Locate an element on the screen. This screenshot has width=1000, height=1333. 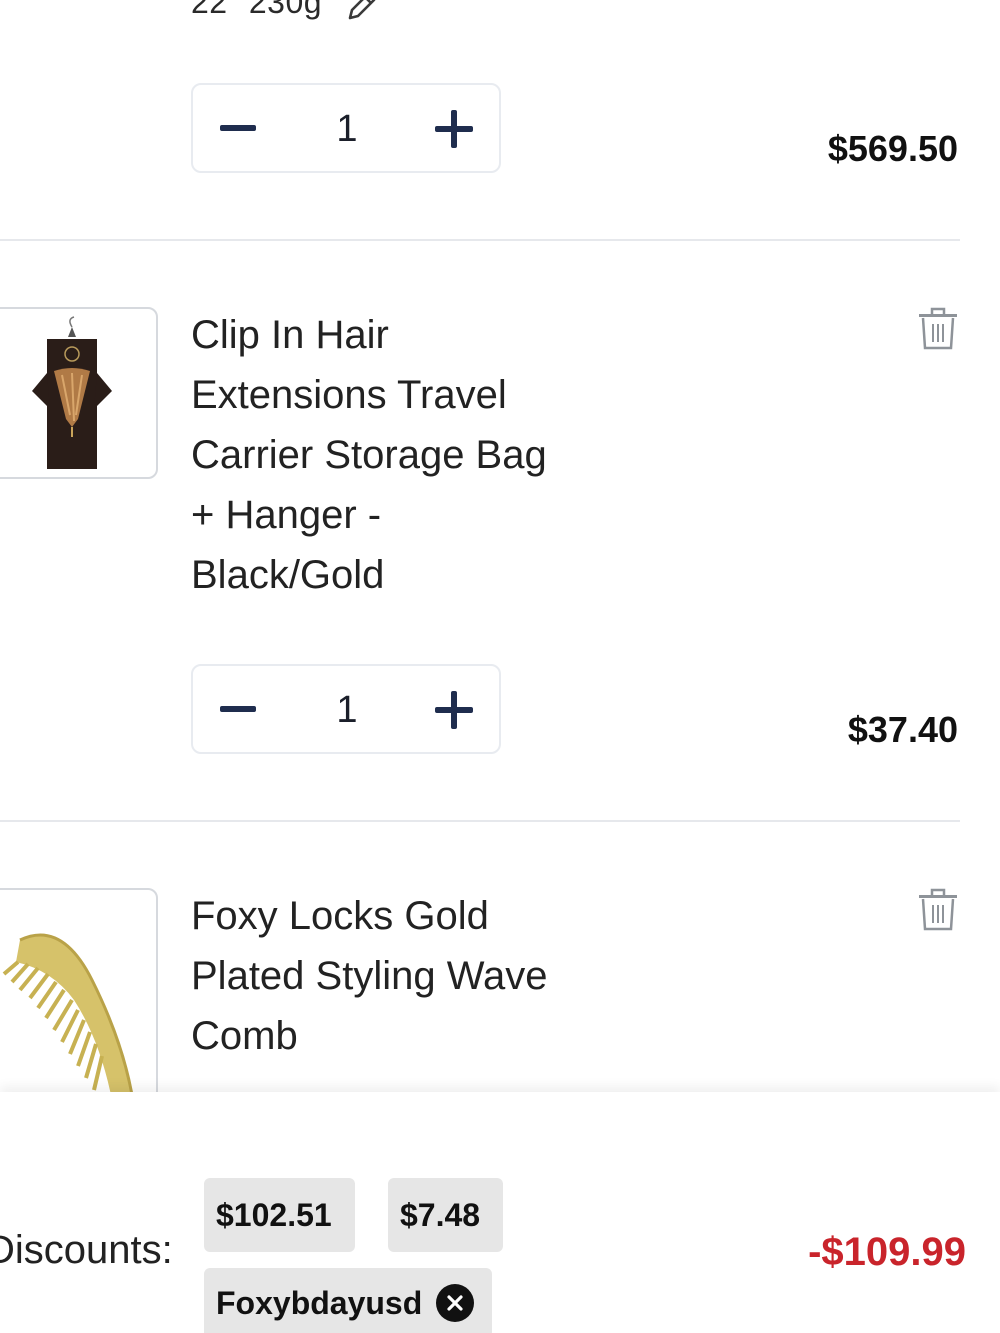
comb-image is located at coordinates (67, 1012).